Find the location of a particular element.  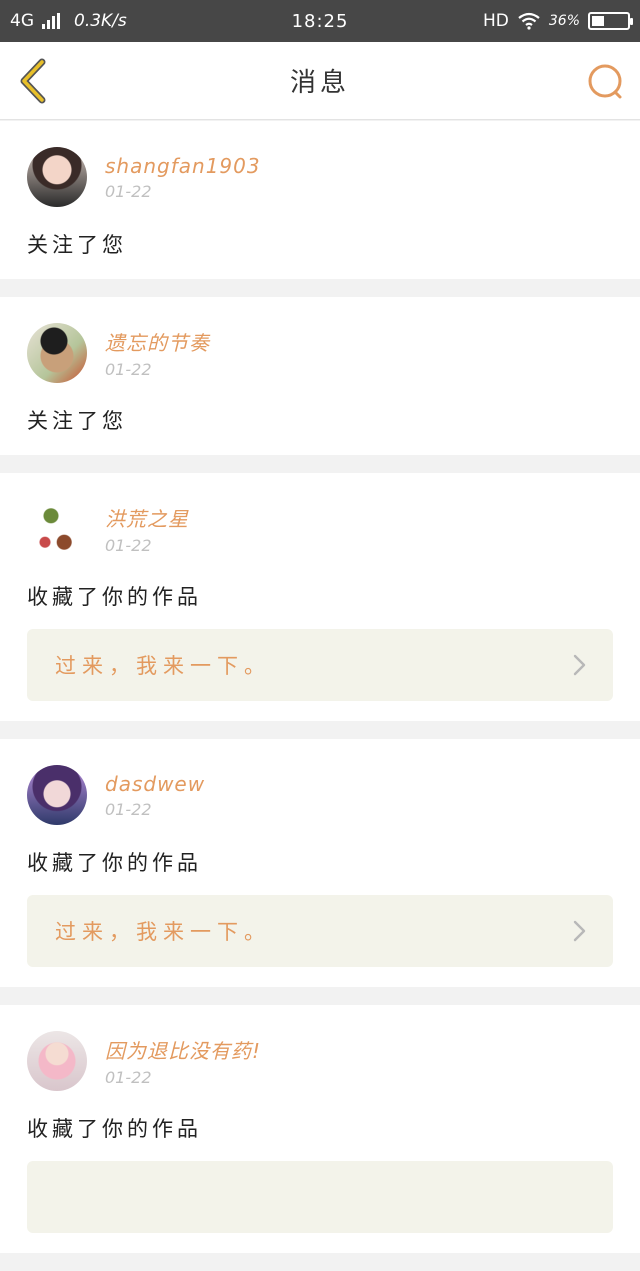

username: 洪荒之星 is located at coordinates (147, 517).